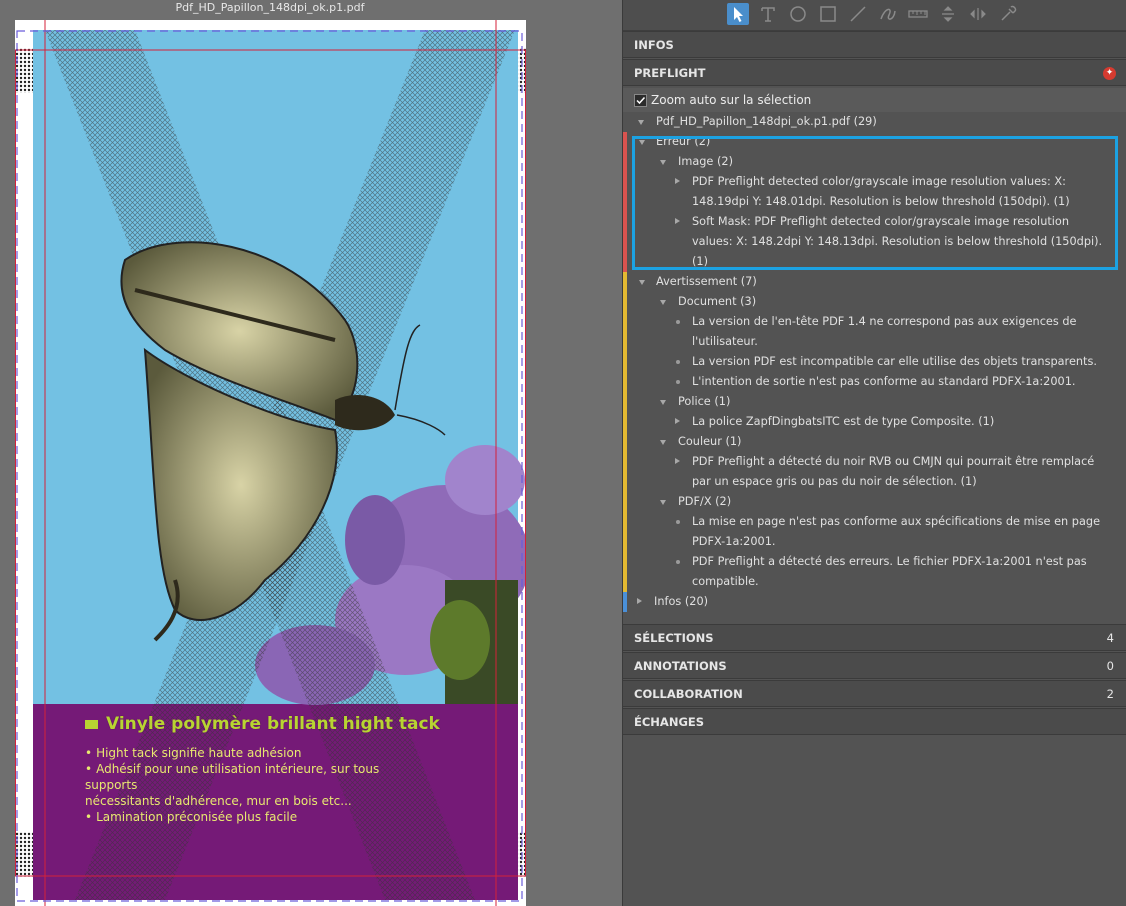  What do you see at coordinates (191, 817) in the screenshot?
I see `feature-item: • Lamination préconisée plus facile` at bounding box center [191, 817].